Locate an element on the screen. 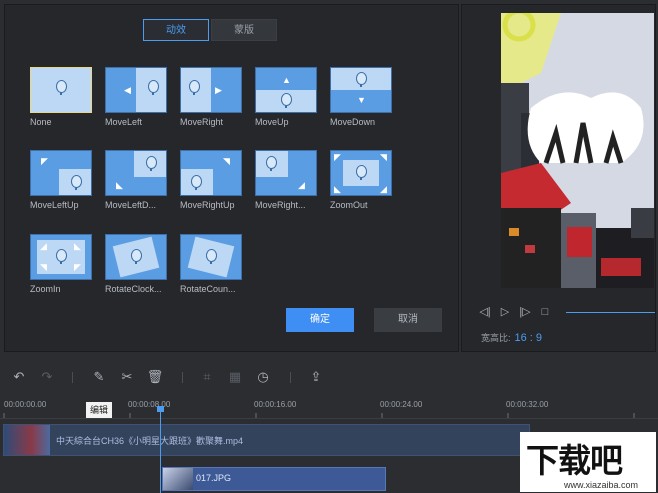 Image resolution: width=658 pixels, height=493 pixels. playback-progress-bar is located at coordinates (610, 312).